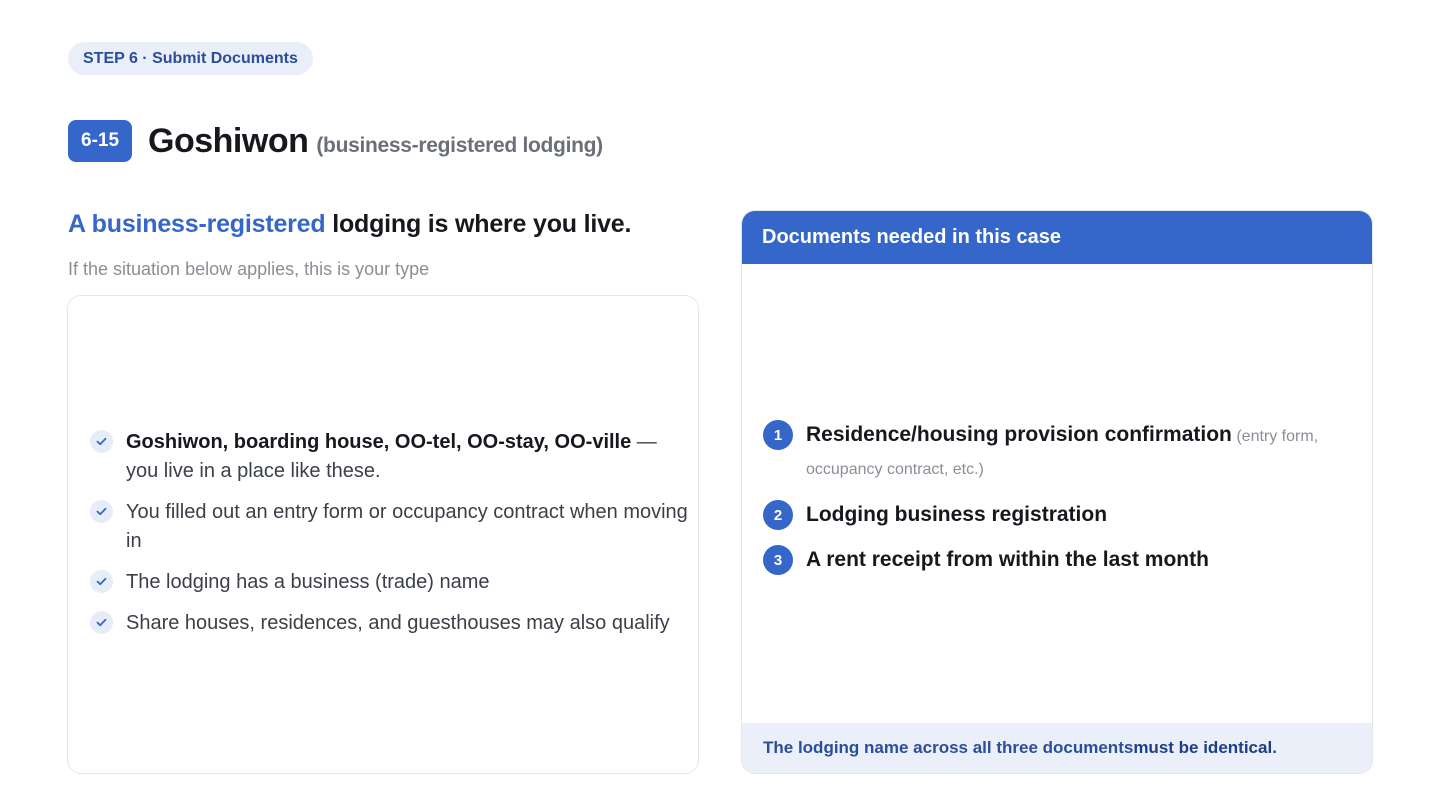  Describe the element at coordinates (778, 560) in the screenshot. I see `number-badge: 3` at that location.